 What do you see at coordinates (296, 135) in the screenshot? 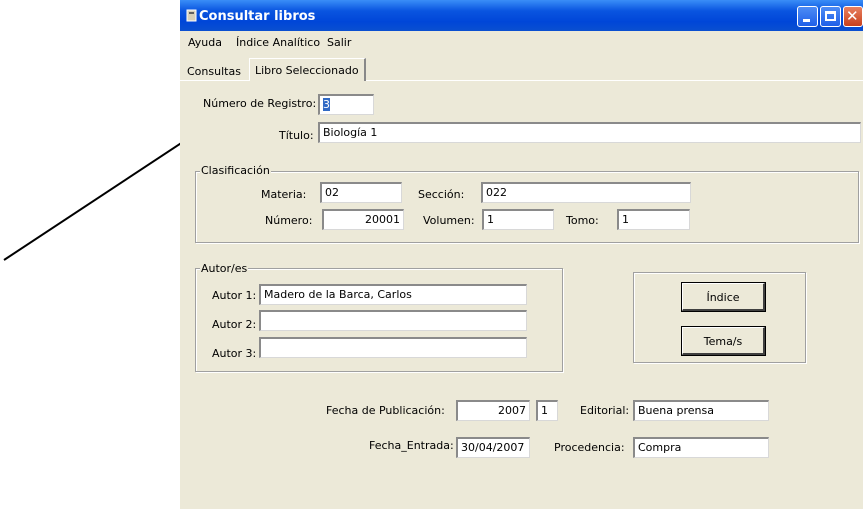
I see `titulo-label: Título:` at bounding box center [296, 135].